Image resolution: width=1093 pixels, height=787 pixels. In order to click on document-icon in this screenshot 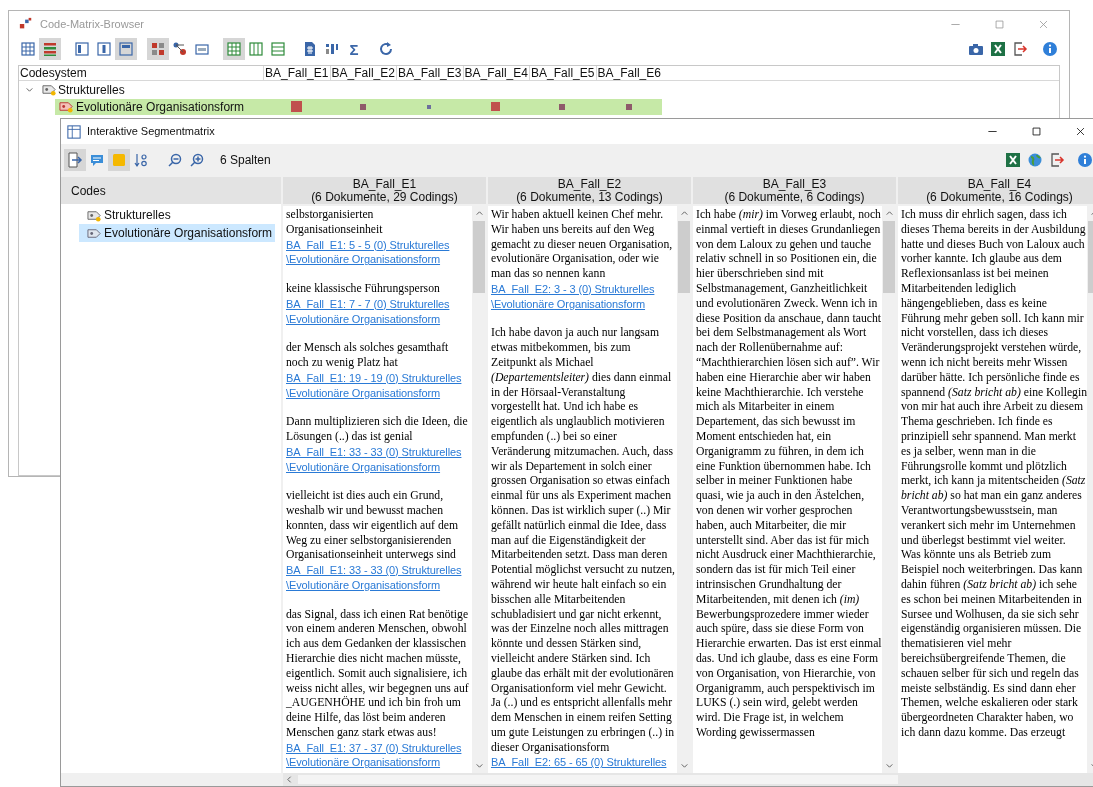, I will do `click(310, 49)`.